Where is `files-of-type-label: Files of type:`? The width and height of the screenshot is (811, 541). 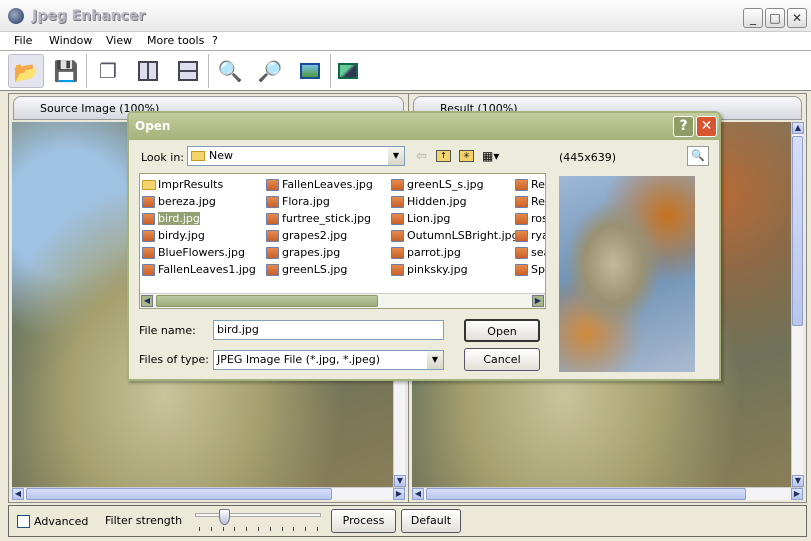
files-of-type-label: Files of type: is located at coordinates (174, 359).